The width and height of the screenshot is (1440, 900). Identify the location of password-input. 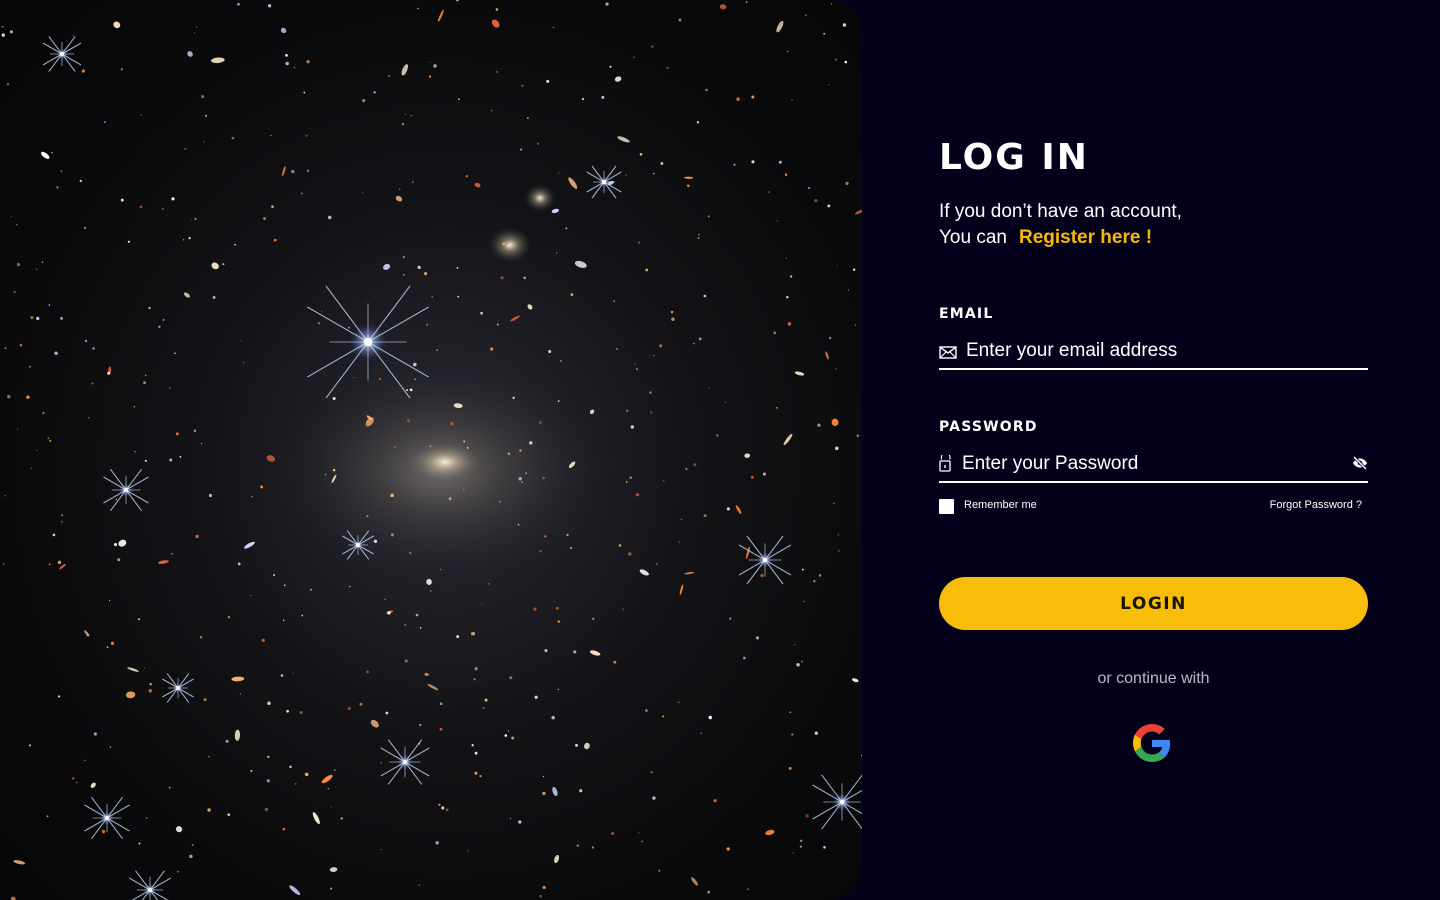
(1147, 464).